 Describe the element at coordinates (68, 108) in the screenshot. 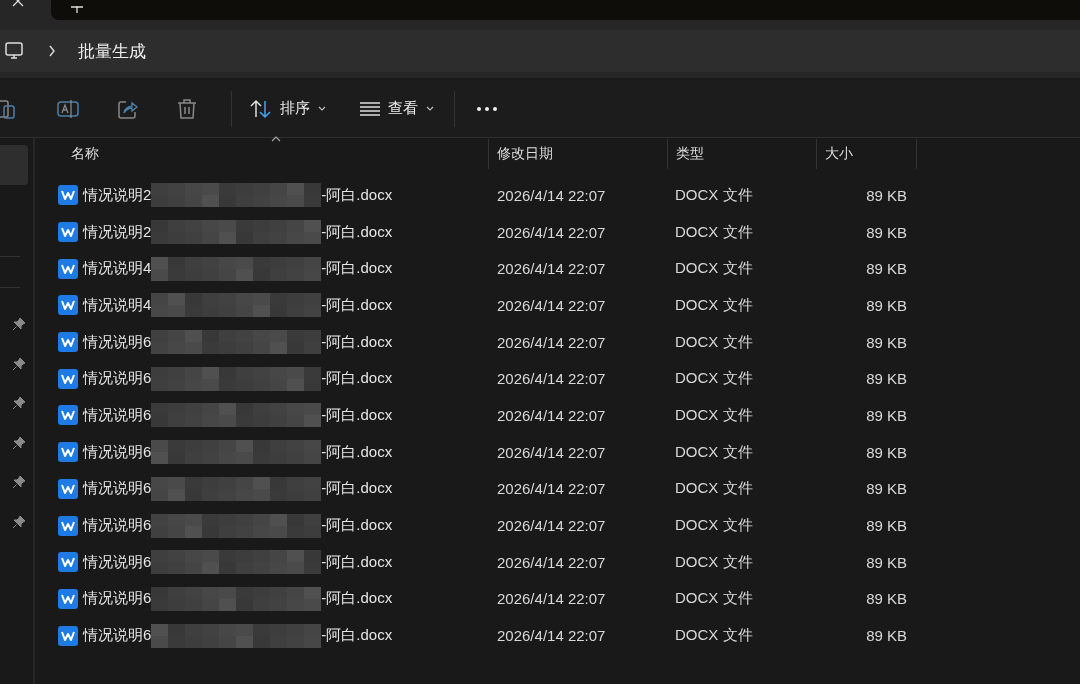

I see `rename-icon` at that location.